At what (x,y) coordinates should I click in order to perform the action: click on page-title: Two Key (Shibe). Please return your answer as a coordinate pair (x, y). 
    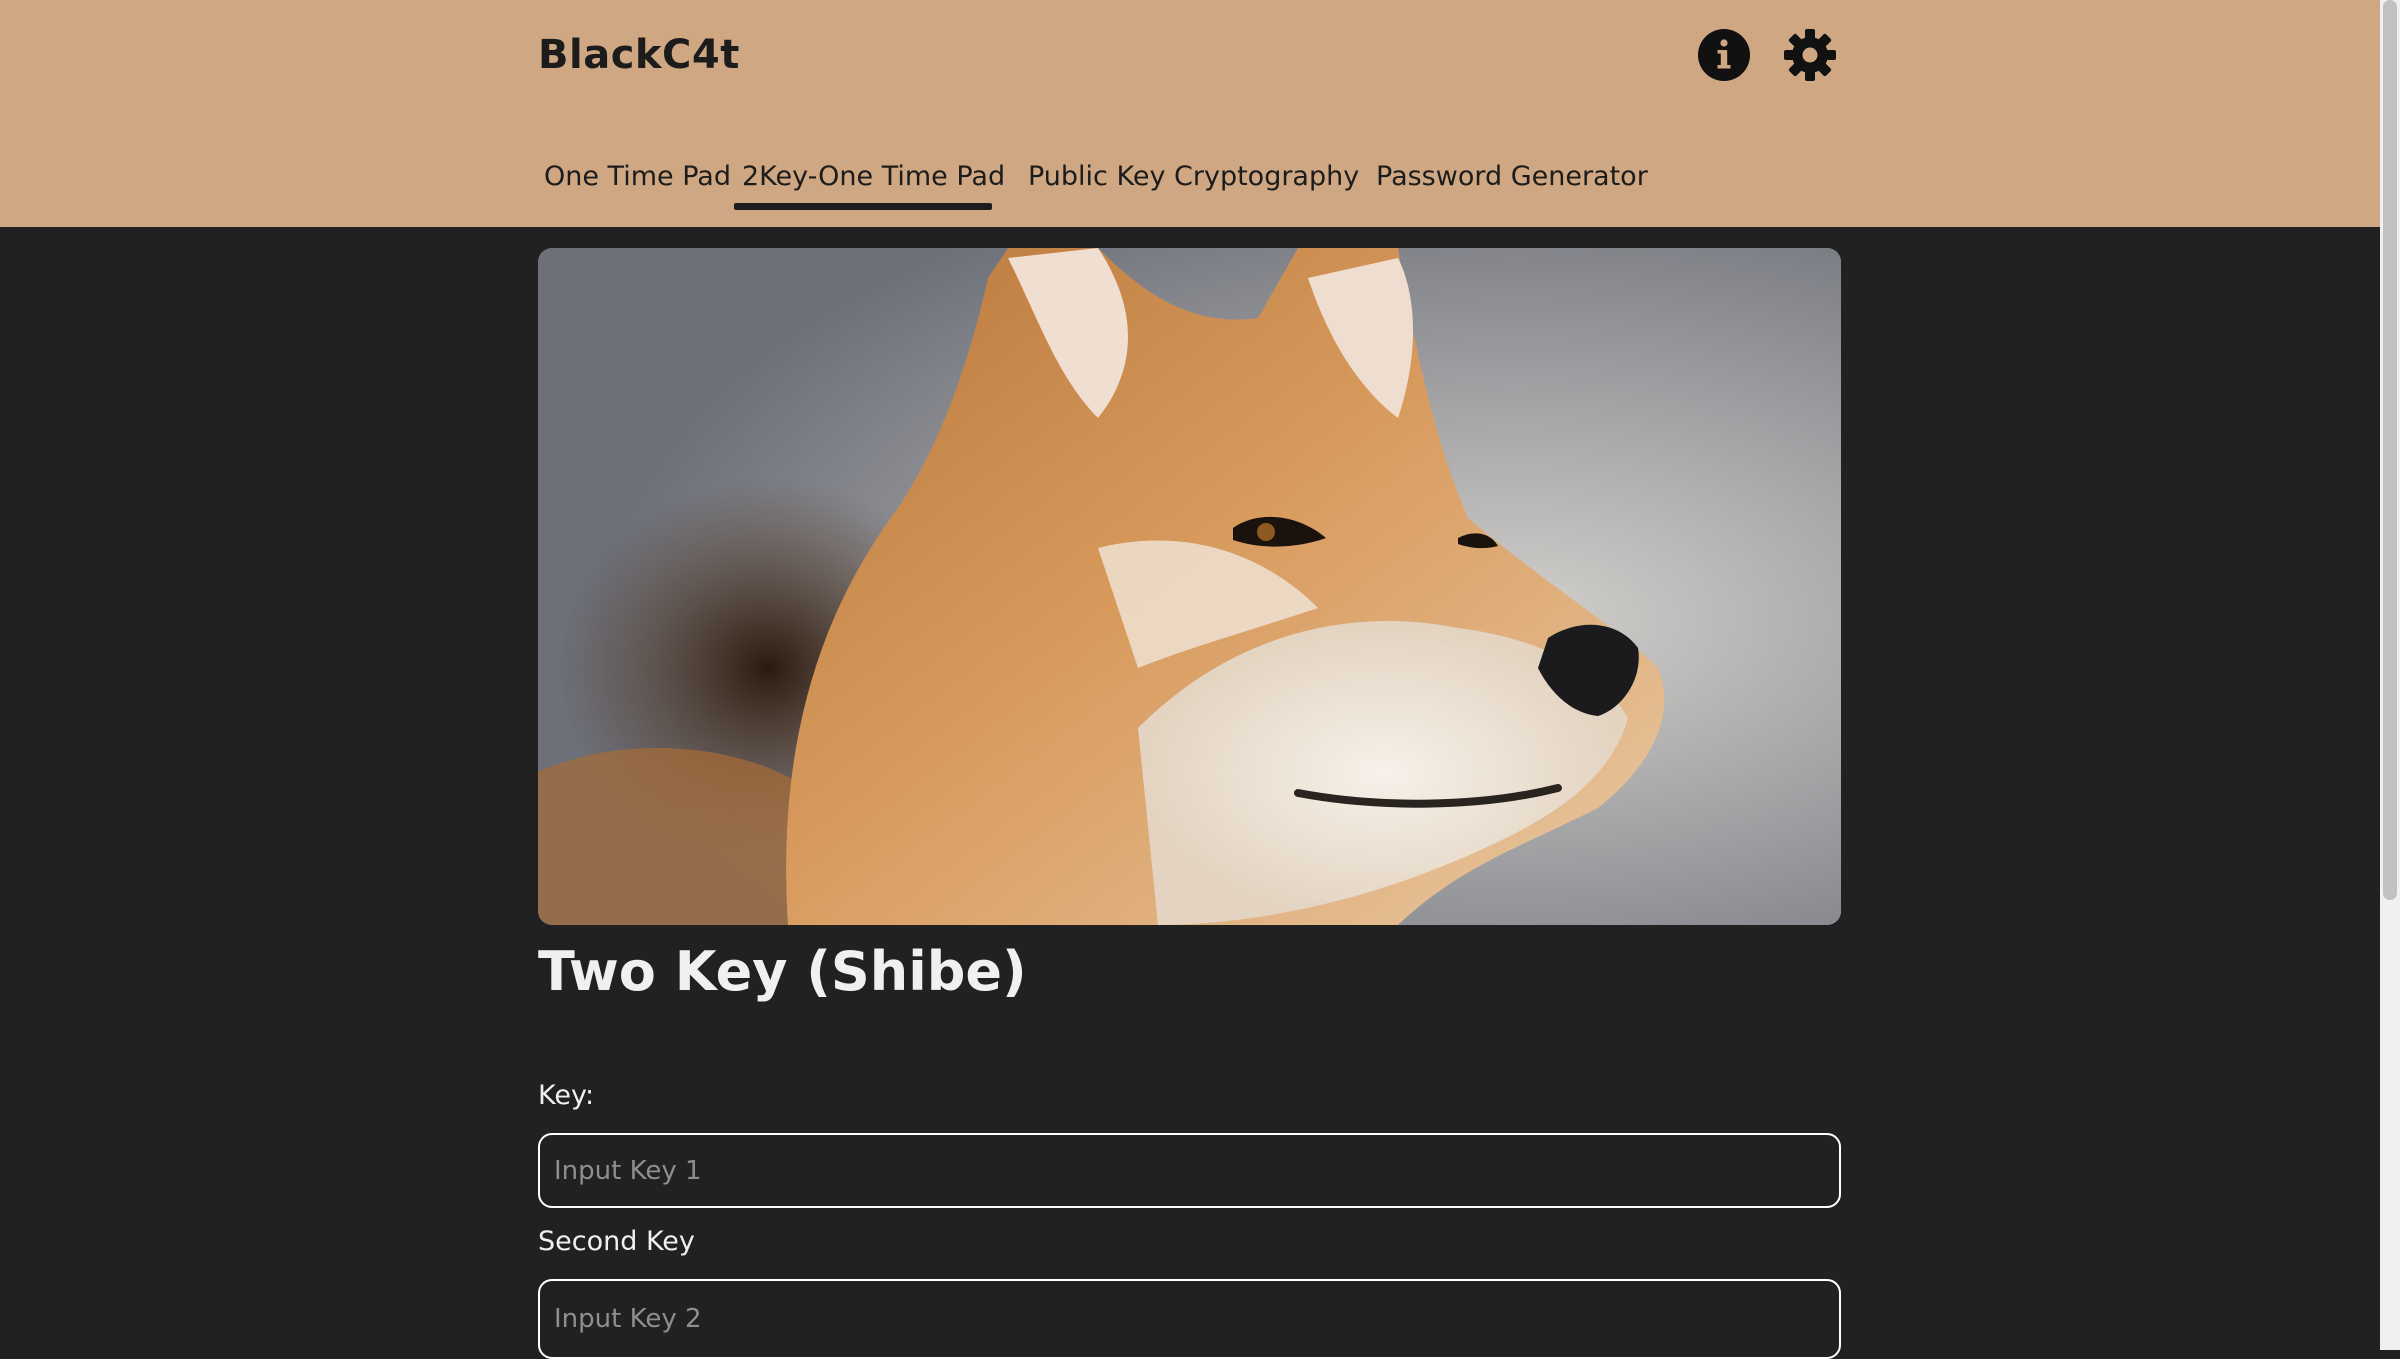
    Looking at the image, I should click on (782, 971).